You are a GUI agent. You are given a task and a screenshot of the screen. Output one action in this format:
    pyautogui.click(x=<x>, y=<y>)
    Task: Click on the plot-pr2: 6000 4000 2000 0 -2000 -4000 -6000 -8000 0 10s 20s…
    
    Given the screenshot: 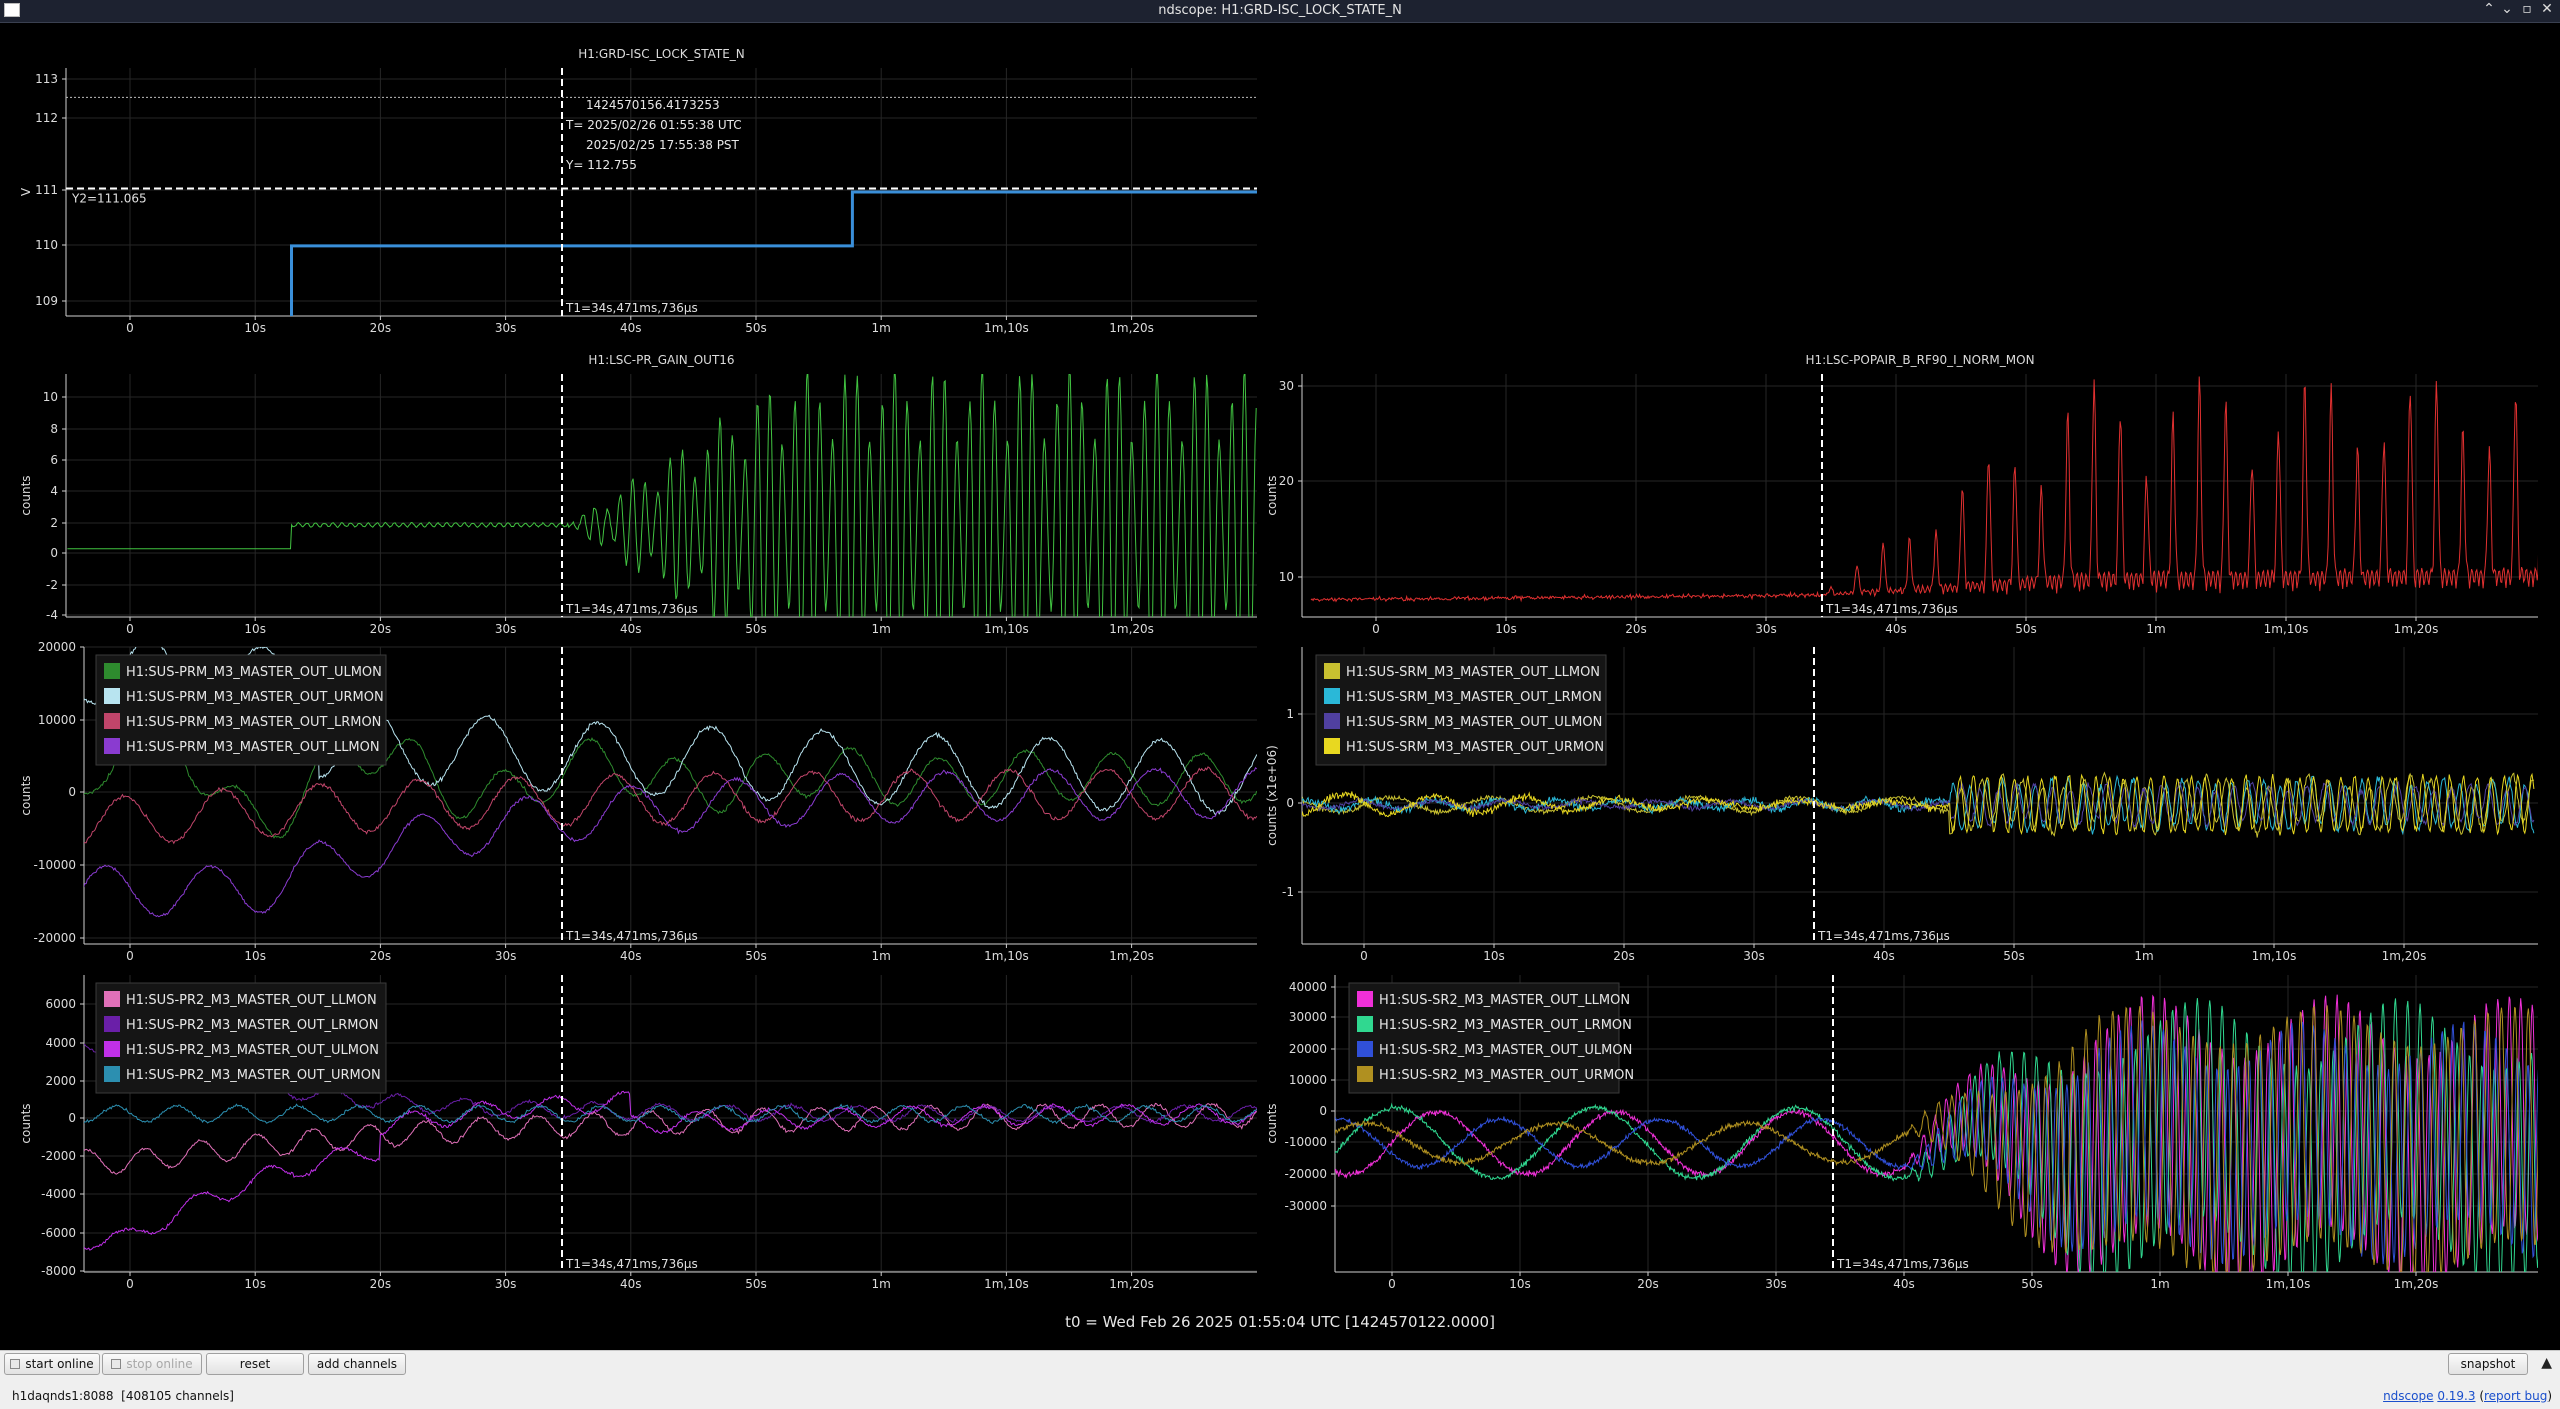 What is the action you would take?
    pyautogui.click(x=638, y=1133)
    